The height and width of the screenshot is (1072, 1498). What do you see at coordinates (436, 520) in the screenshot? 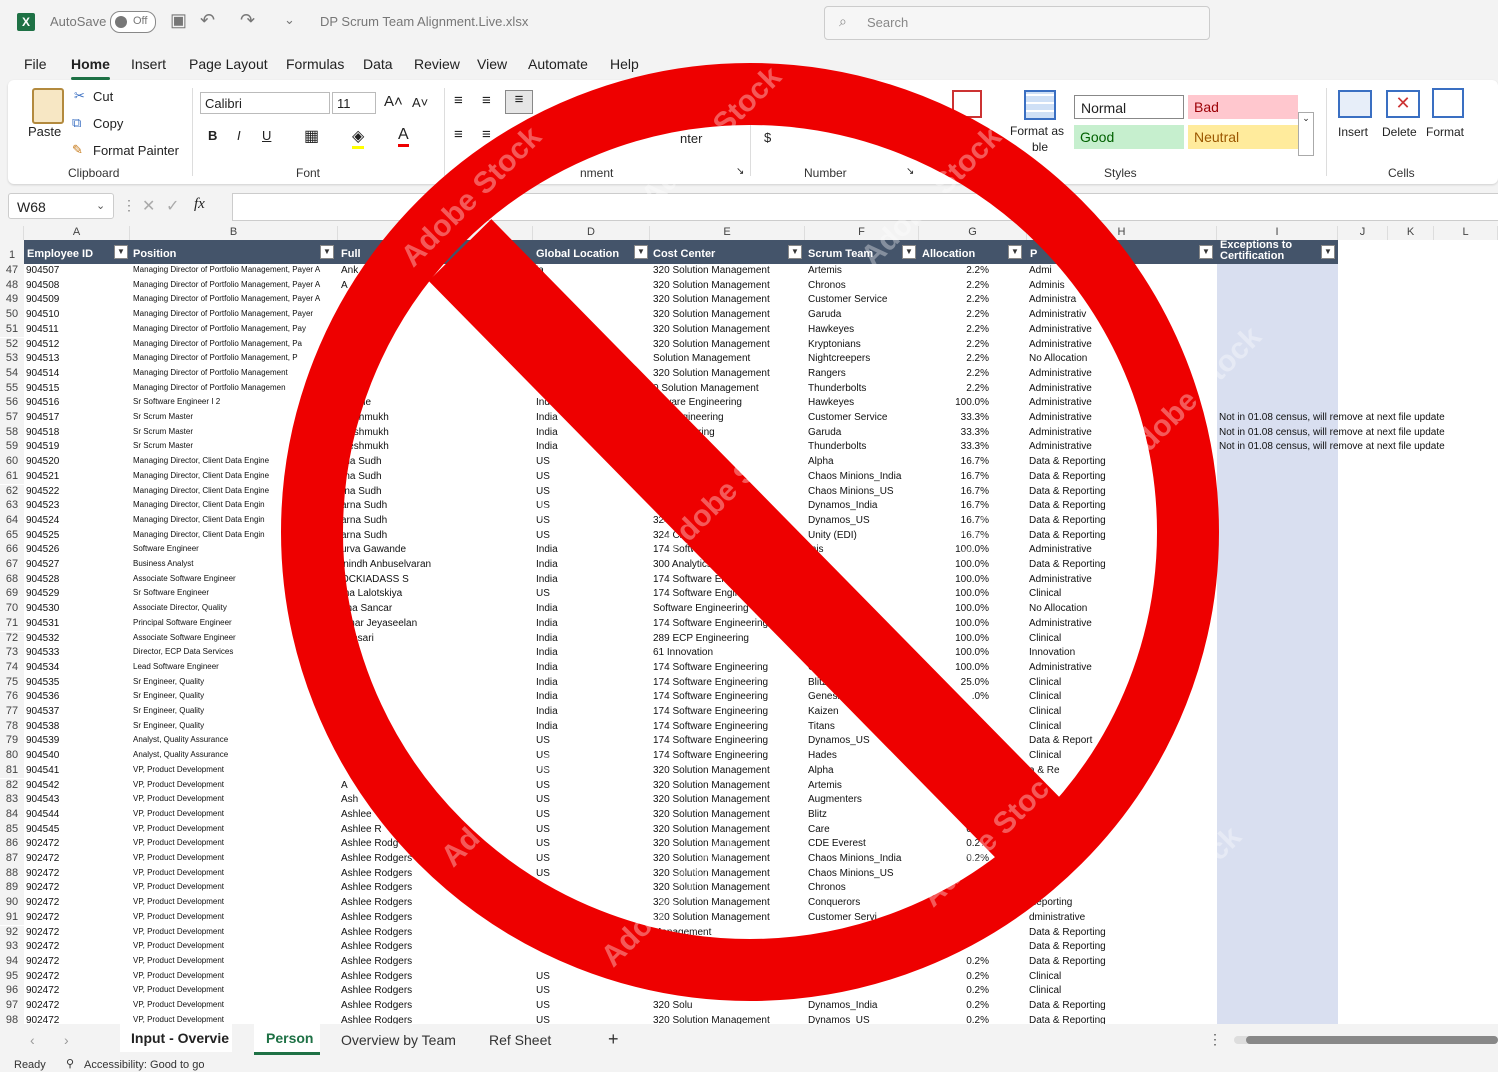
I see `cell-full-name: arna Sudh` at bounding box center [436, 520].